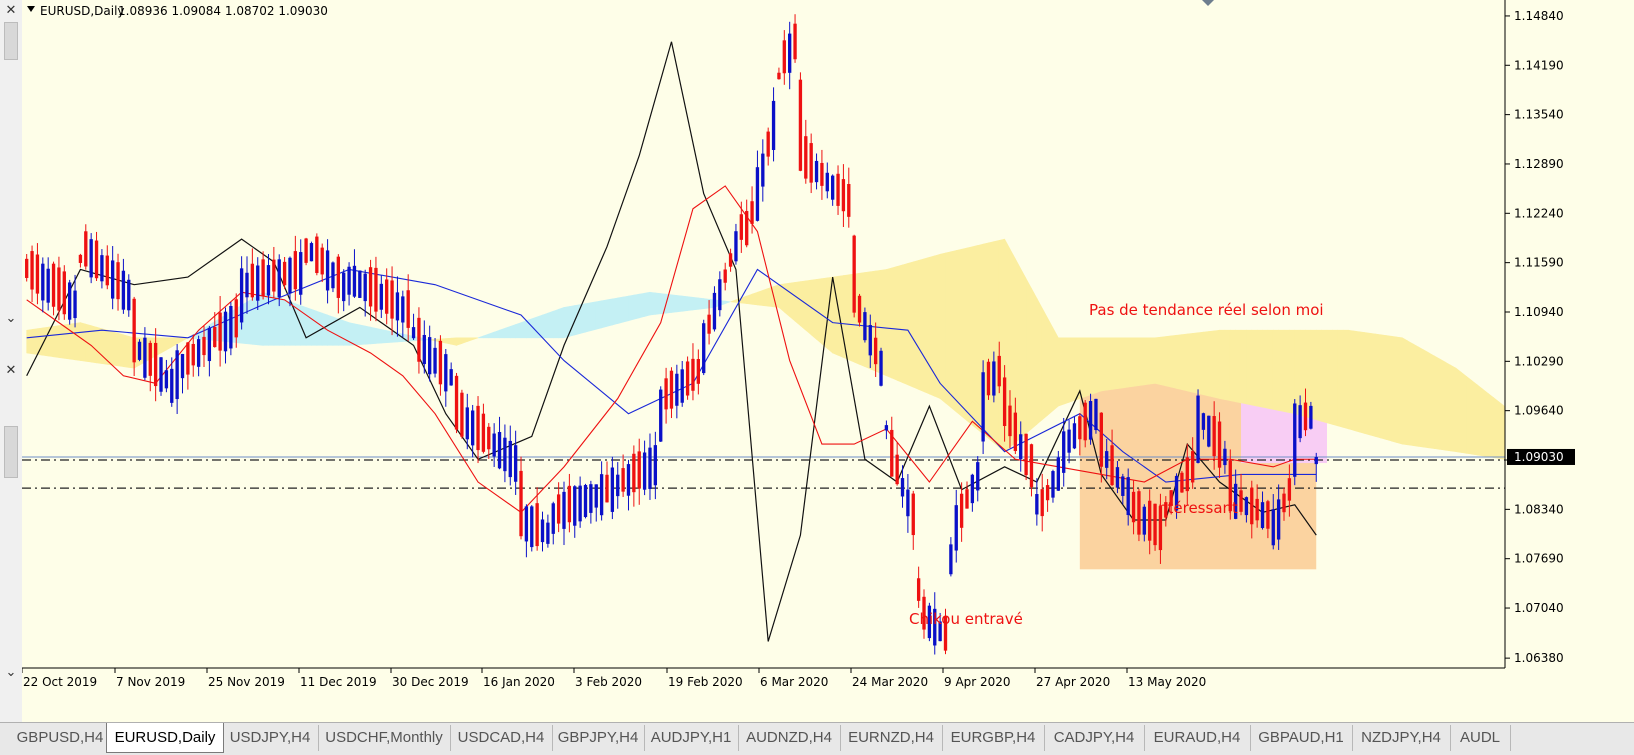 Image resolution: width=1634 pixels, height=755 pixels. I want to click on symbol-tab: EURGBP,H4, so click(993, 738).